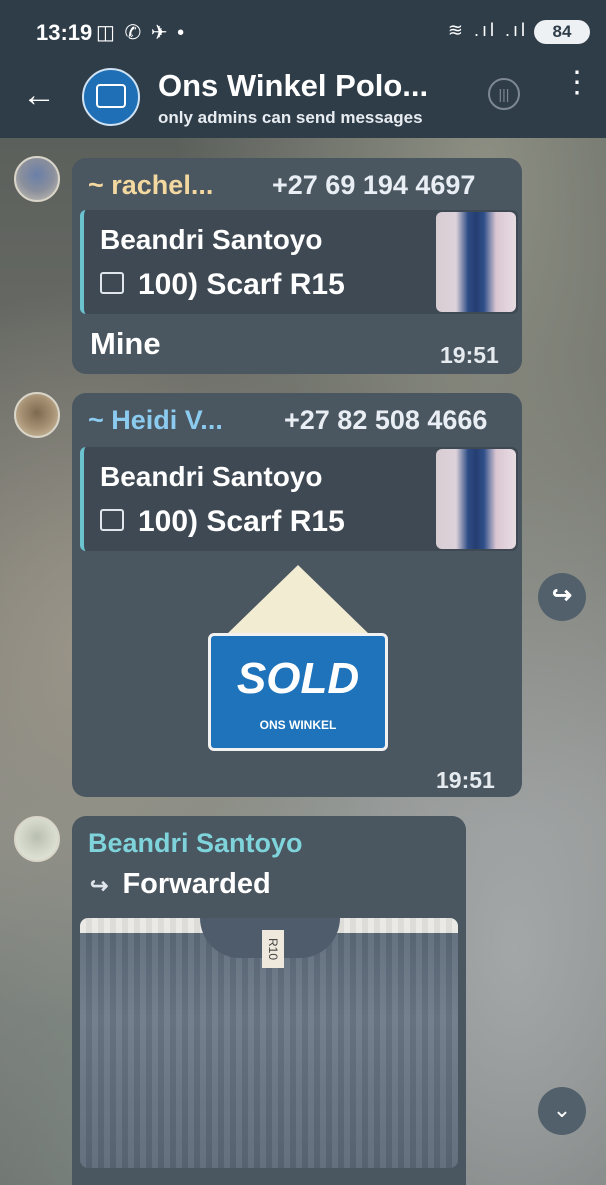  Describe the element at coordinates (64, 32) in the screenshot. I see `status-time: 13:19` at that location.